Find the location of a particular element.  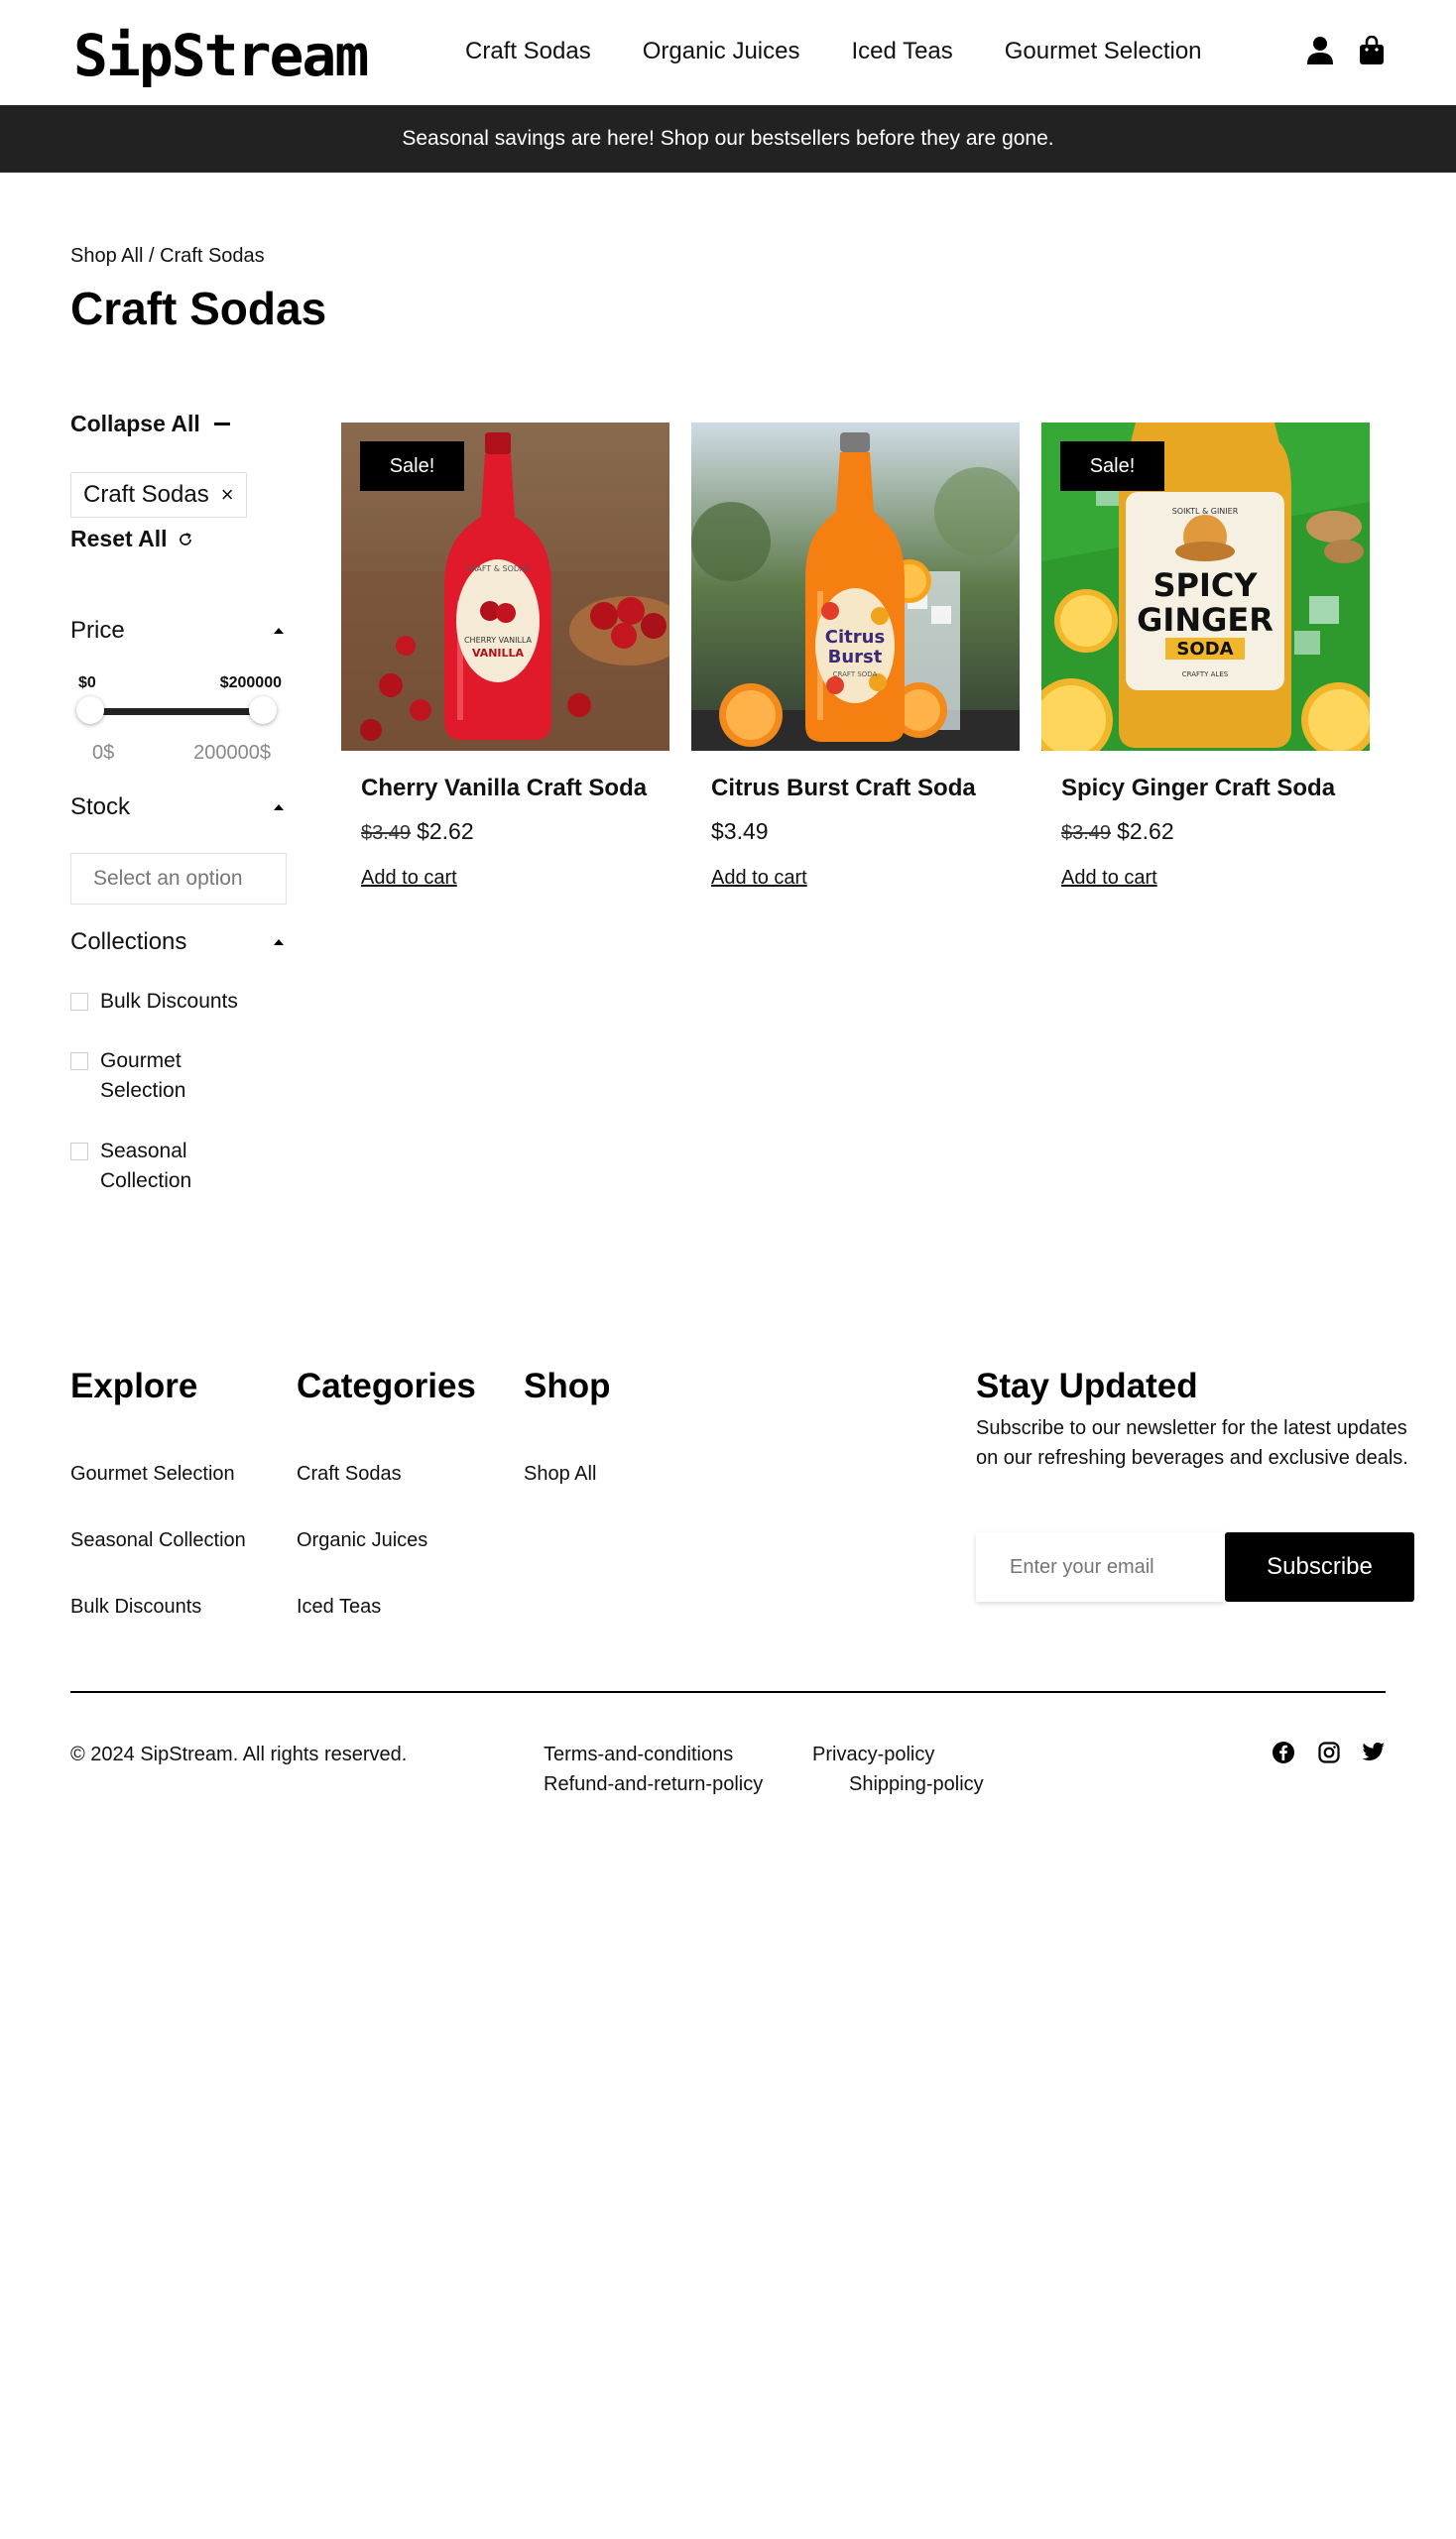

active-filter-chip: Craft Sodas × is located at coordinates (158, 495).